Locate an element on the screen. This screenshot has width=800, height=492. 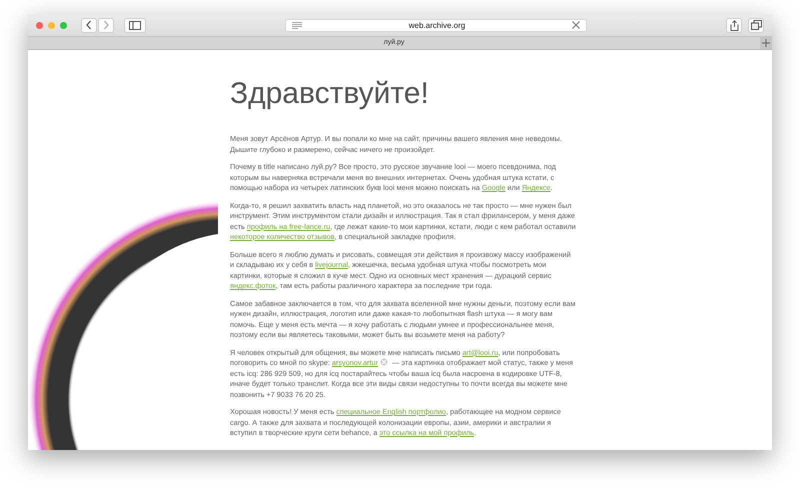
tabs-button is located at coordinates (756, 25).